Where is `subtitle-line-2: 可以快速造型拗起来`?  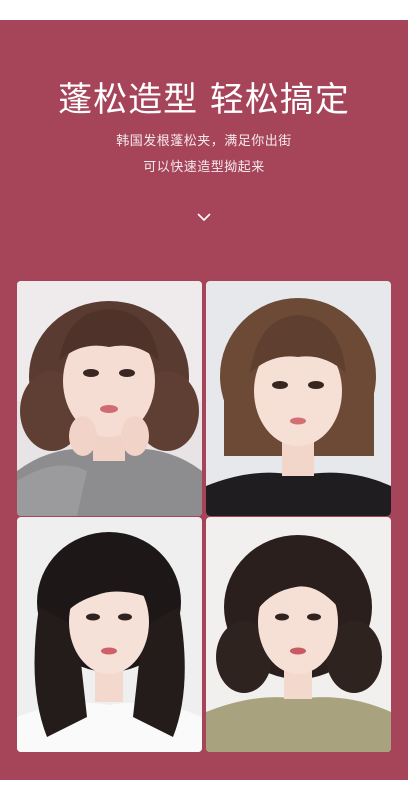 subtitle-line-2: 可以快速造型拗起来 is located at coordinates (204, 167).